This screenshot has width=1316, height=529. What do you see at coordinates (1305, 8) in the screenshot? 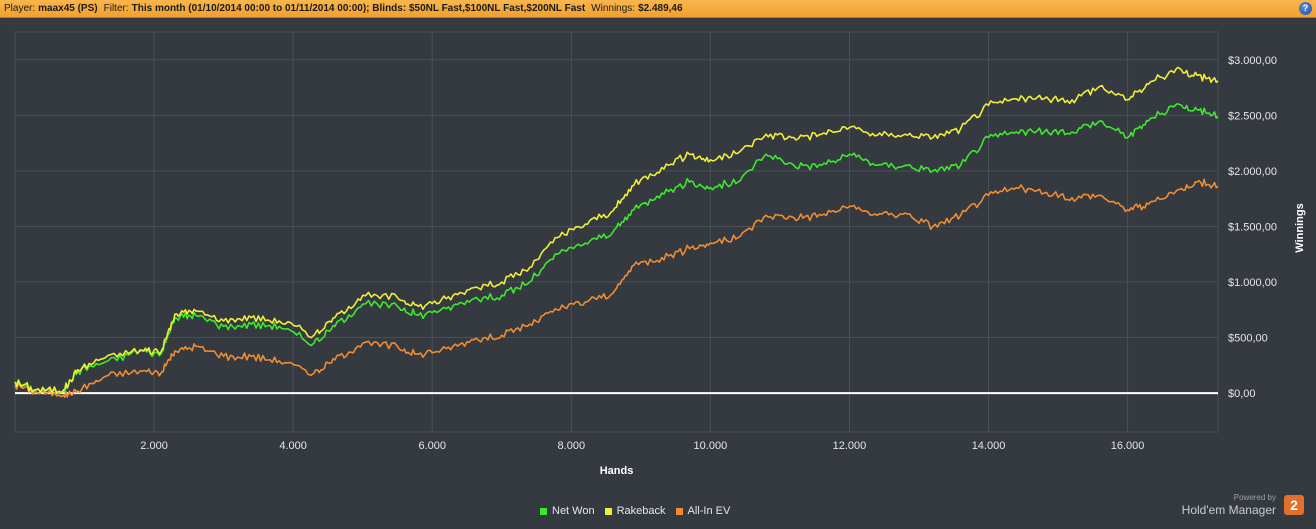
I see `help-icon: ?` at bounding box center [1305, 8].